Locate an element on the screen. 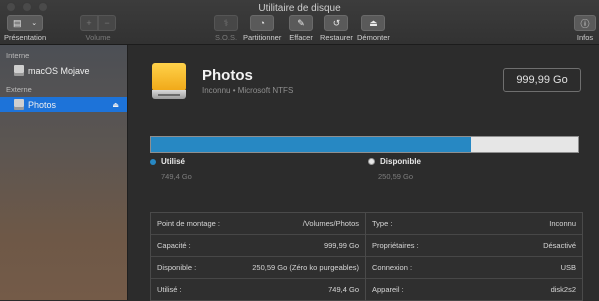 The image size is (599, 301). info-control: ⓘ Infos is located at coordinates (585, 28).